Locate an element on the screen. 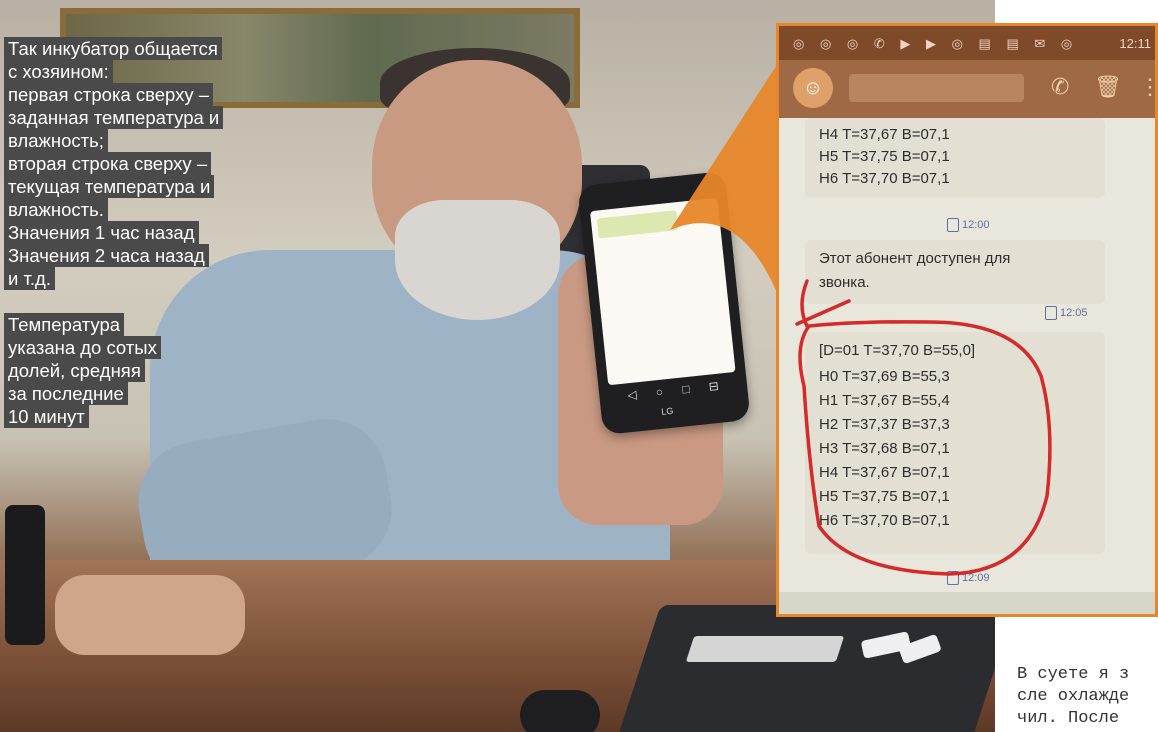 Image resolution: width=1158 pixels, height=732 pixels. caption-line: с хозяином: is located at coordinates (58, 71).